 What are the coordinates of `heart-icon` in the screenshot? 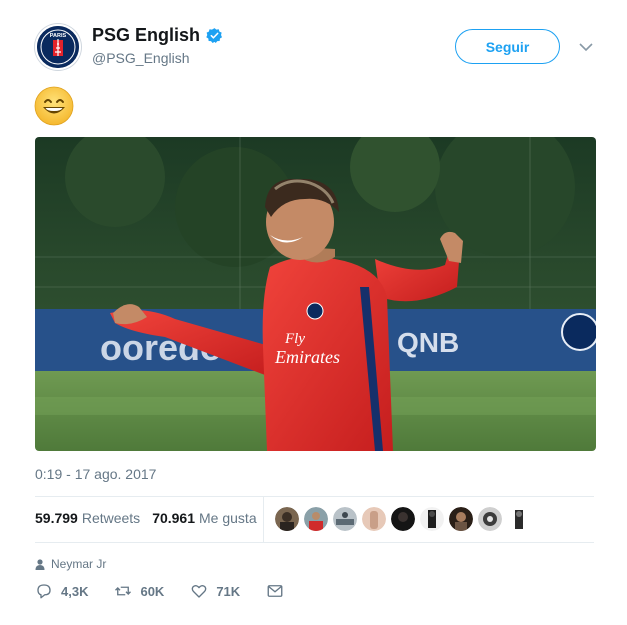 It's located at (199, 591).